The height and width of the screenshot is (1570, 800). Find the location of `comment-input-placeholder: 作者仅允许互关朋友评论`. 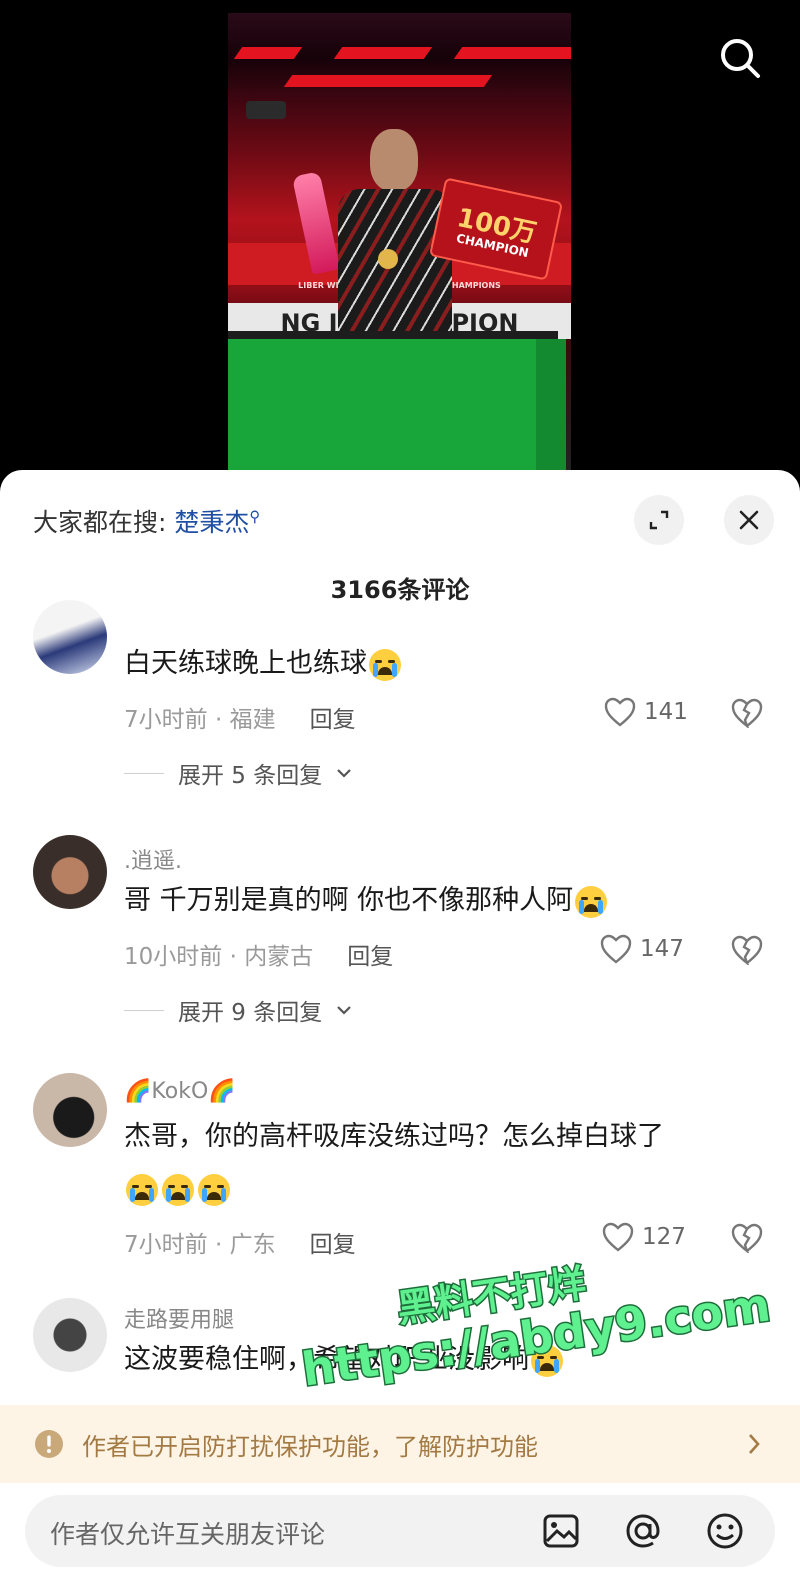

comment-input-placeholder: 作者仅允许互关朋友评论 is located at coordinates (188, 1534).